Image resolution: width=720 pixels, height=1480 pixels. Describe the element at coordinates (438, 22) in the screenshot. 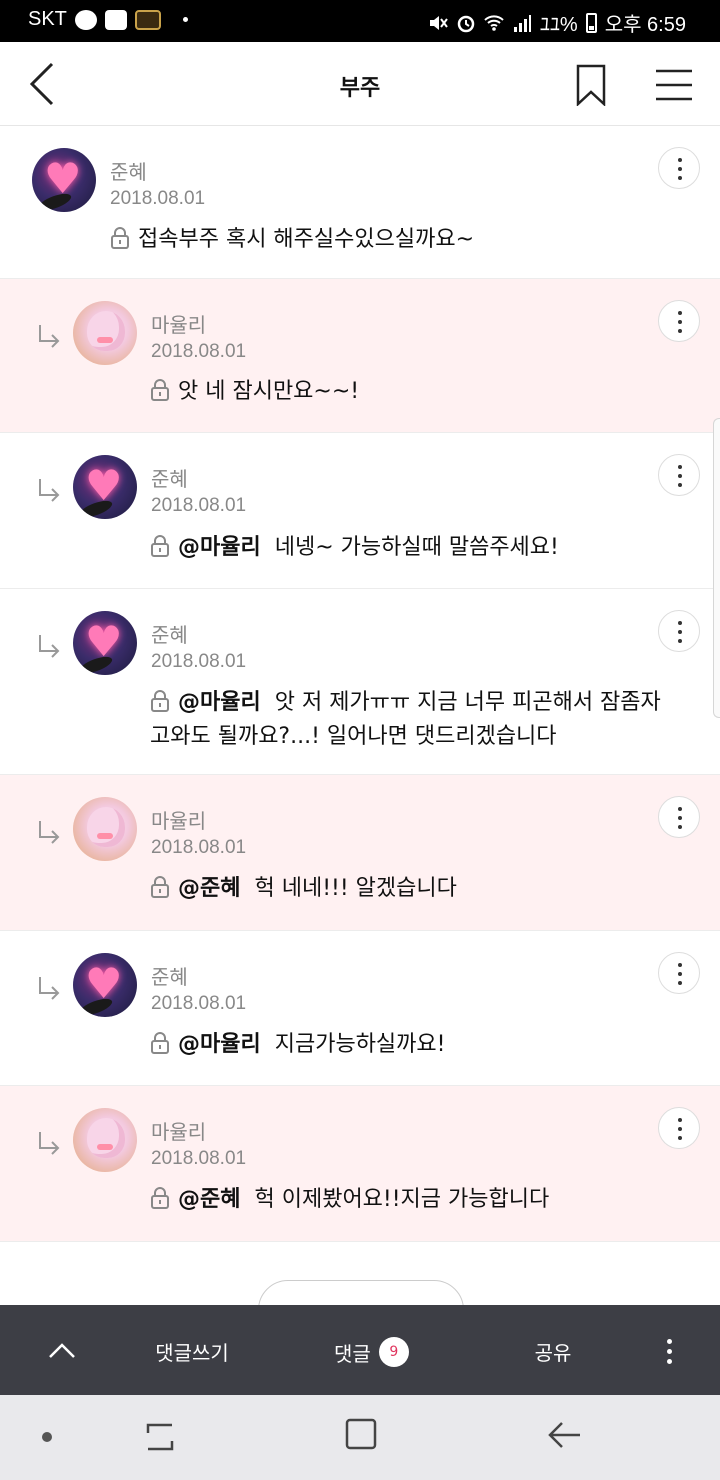

I see `mute-icon` at that location.